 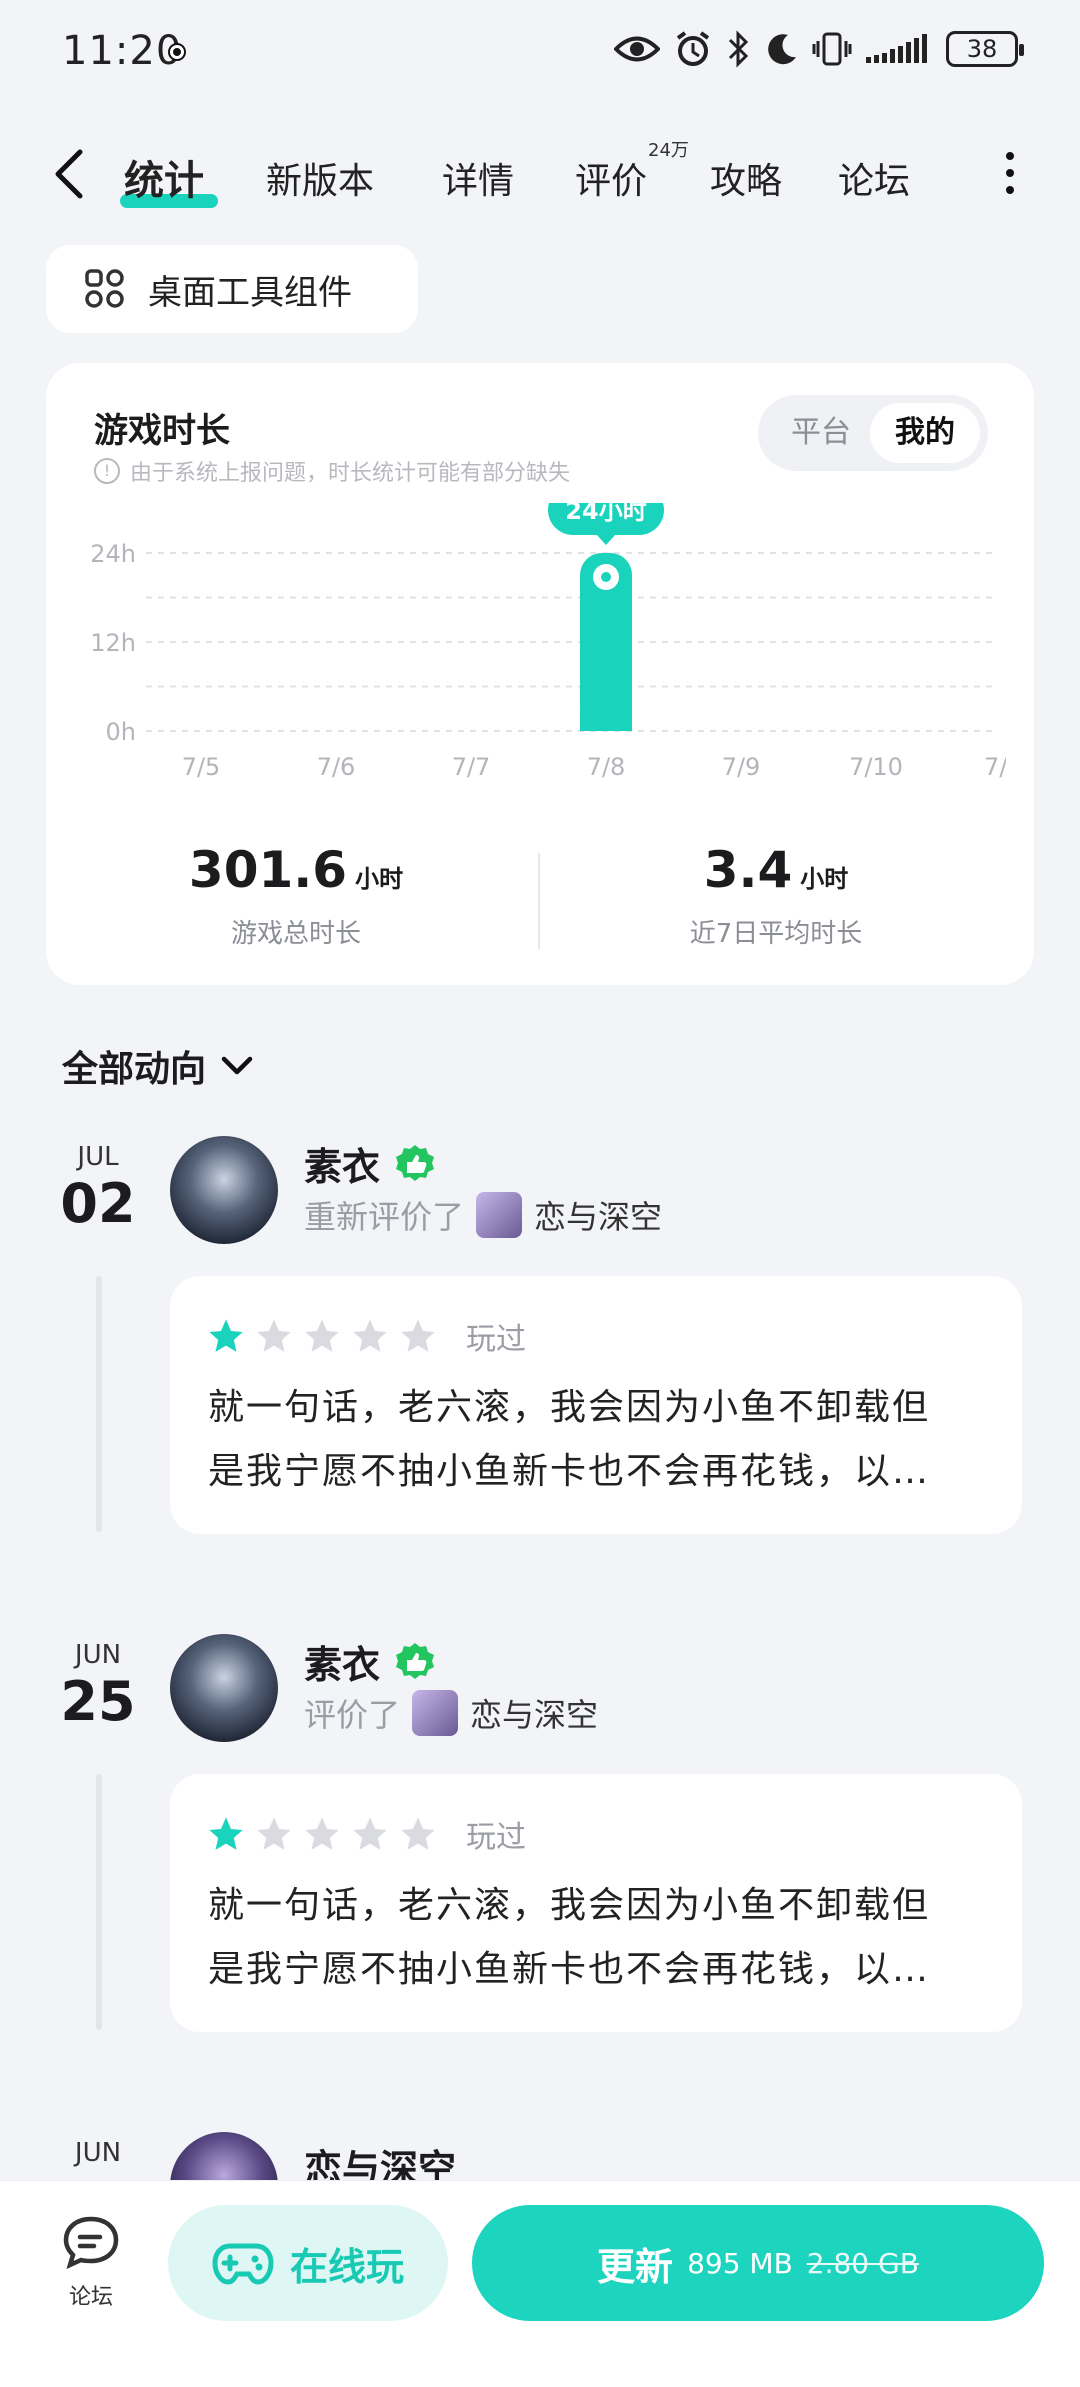 What do you see at coordinates (776, 934) in the screenshot?
I see `avg-label: 近7日平均时长` at bounding box center [776, 934].